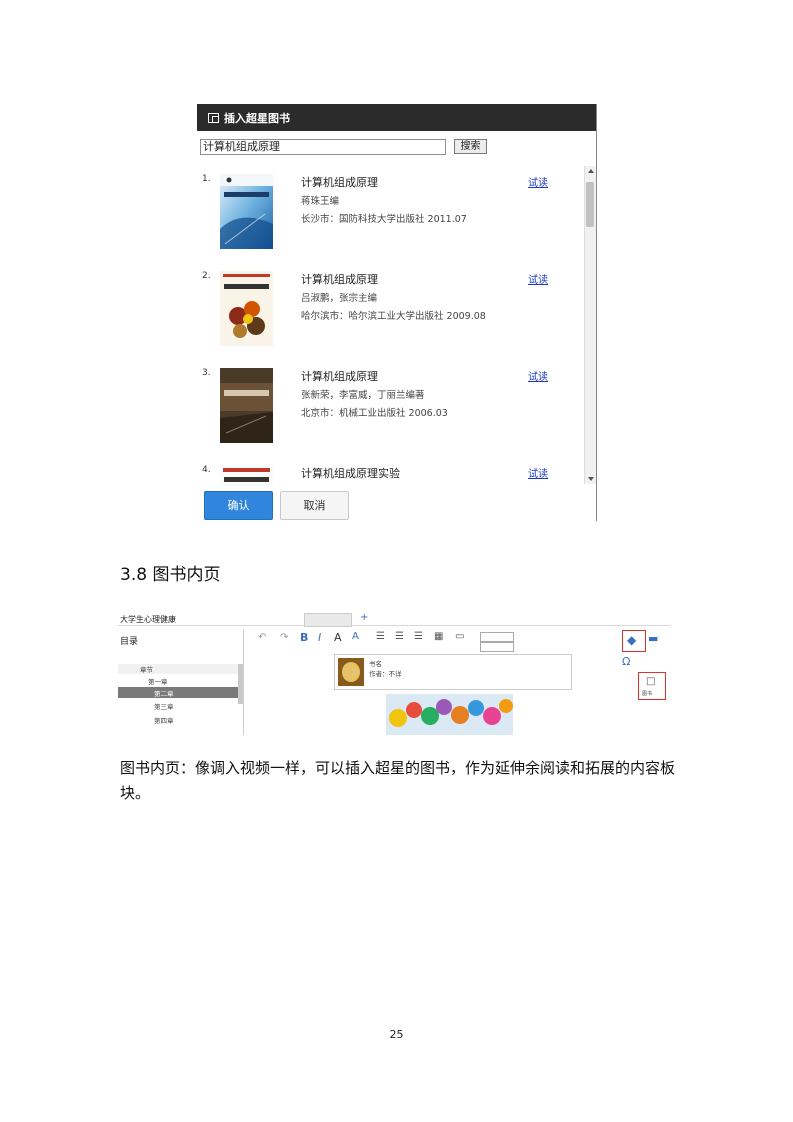 This screenshot has height=1122, width=793. I want to click on size-select, so click(497, 647).